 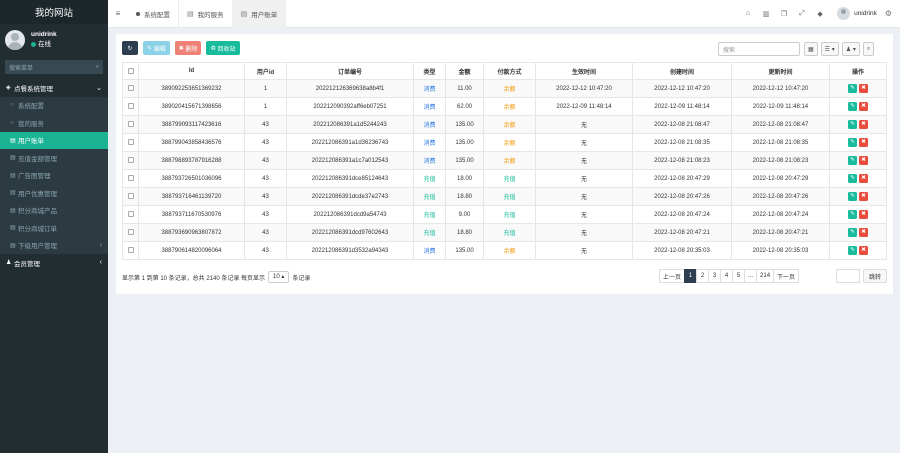 What do you see at coordinates (786, 276) in the screenshot?
I see `next-page-button: 下一页` at bounding box center [786, 276].